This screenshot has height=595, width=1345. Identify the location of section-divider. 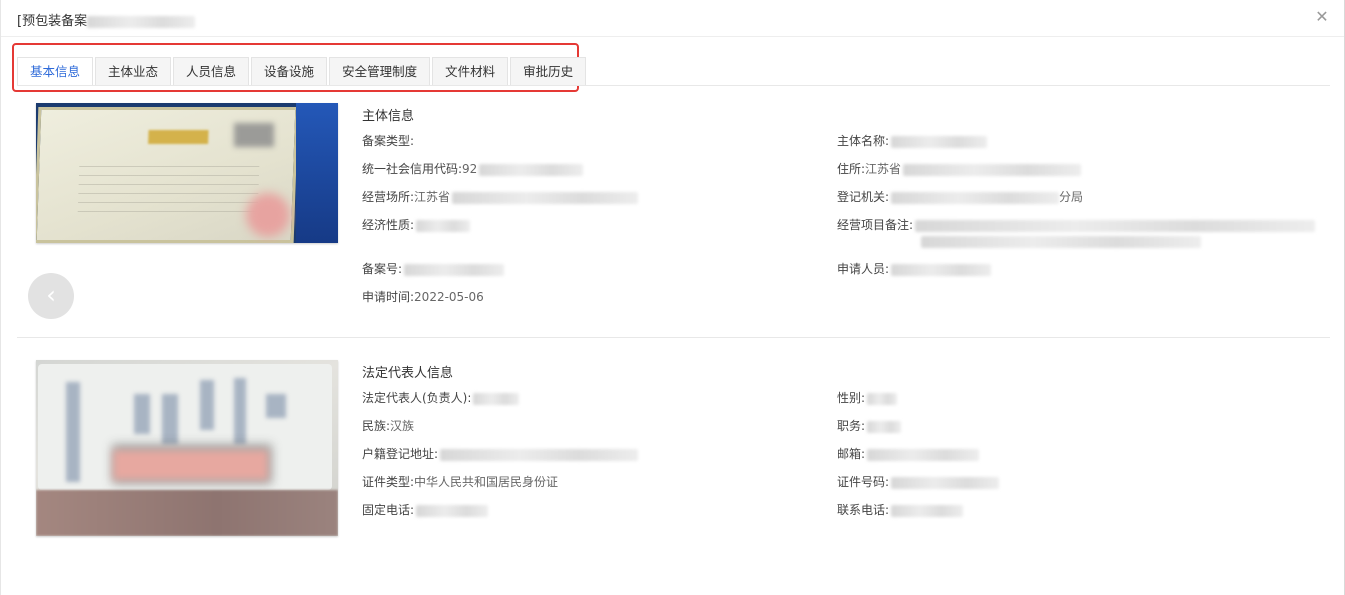
(673, 337).